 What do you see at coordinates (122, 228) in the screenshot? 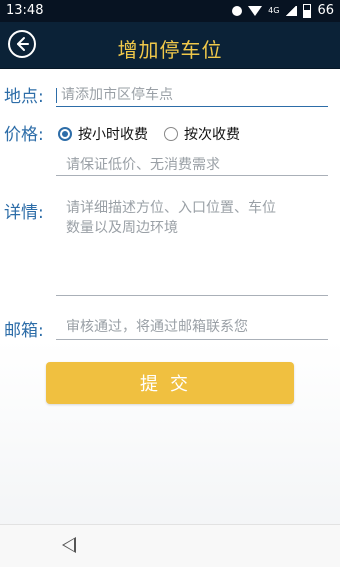
I see `details-placeholder-line2: 数量以及周边环境` at bounding box center [122, 228].